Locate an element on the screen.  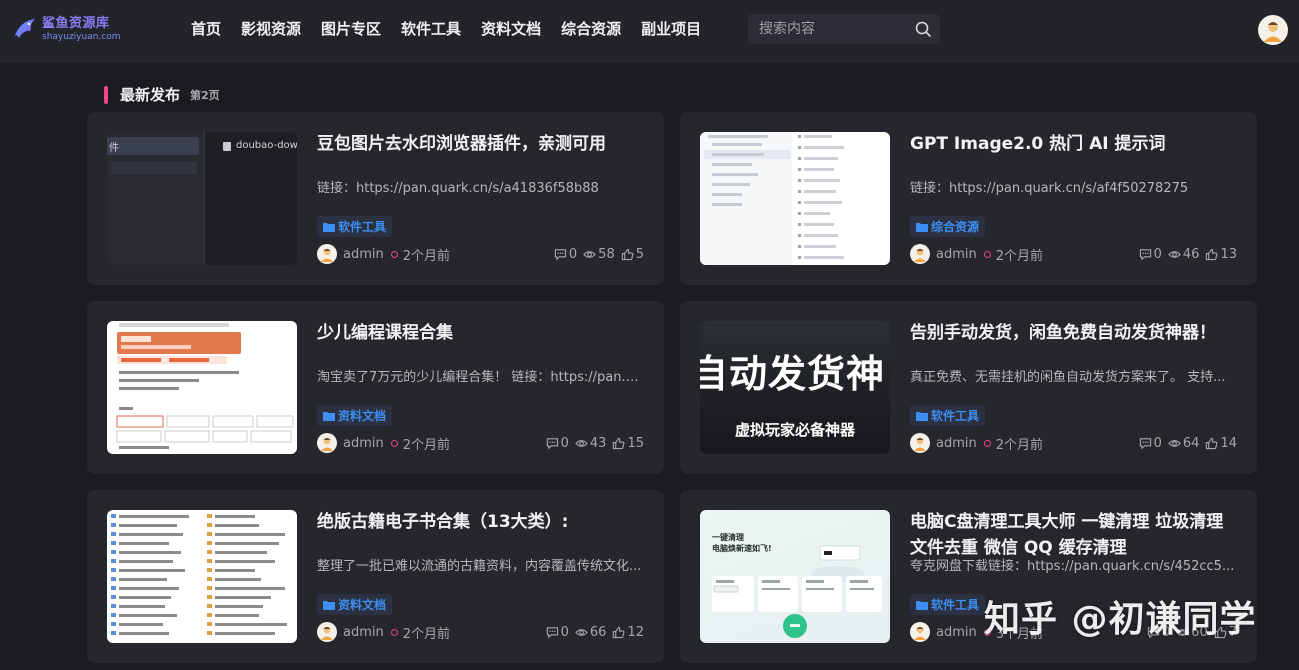
site-logo: 鲨鱼资源库 shayuziyuan.com is located at coordinates (67, 29).